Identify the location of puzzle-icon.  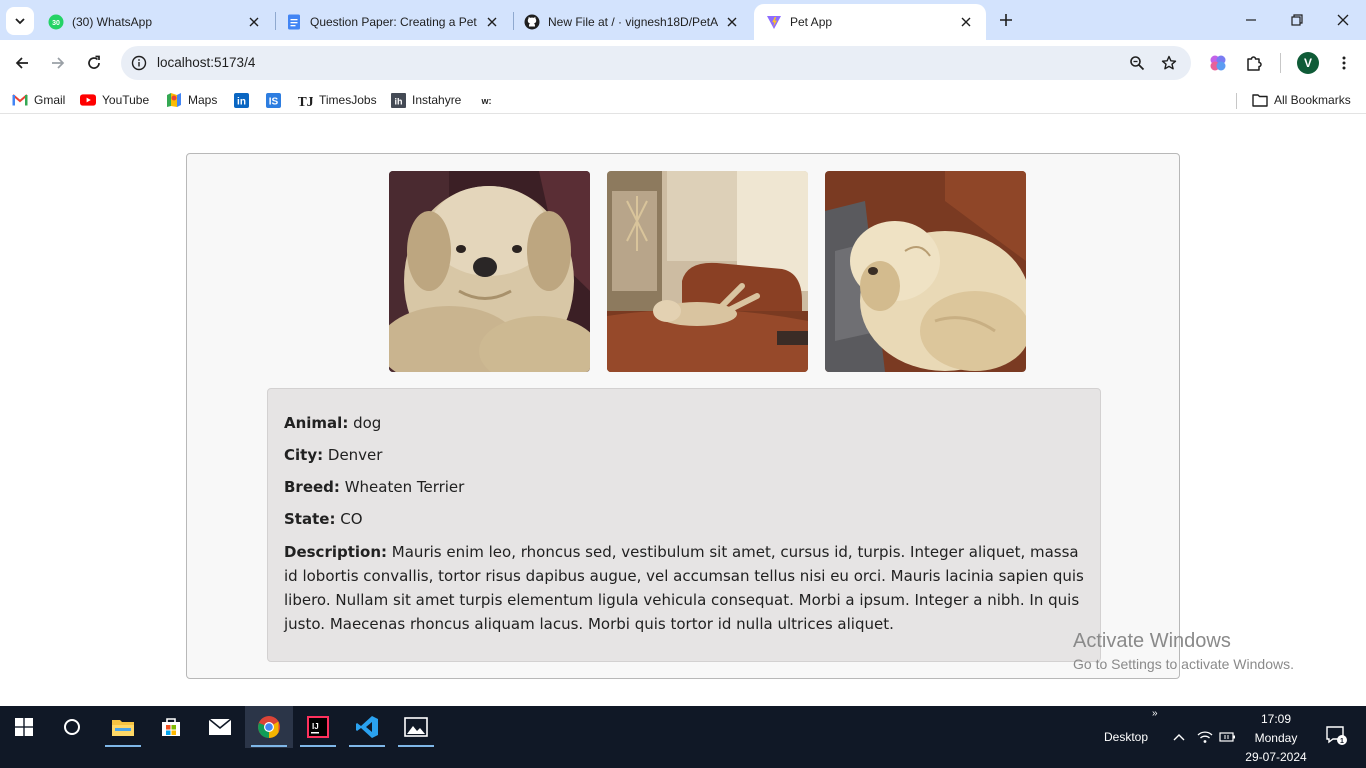
(1254, 63).